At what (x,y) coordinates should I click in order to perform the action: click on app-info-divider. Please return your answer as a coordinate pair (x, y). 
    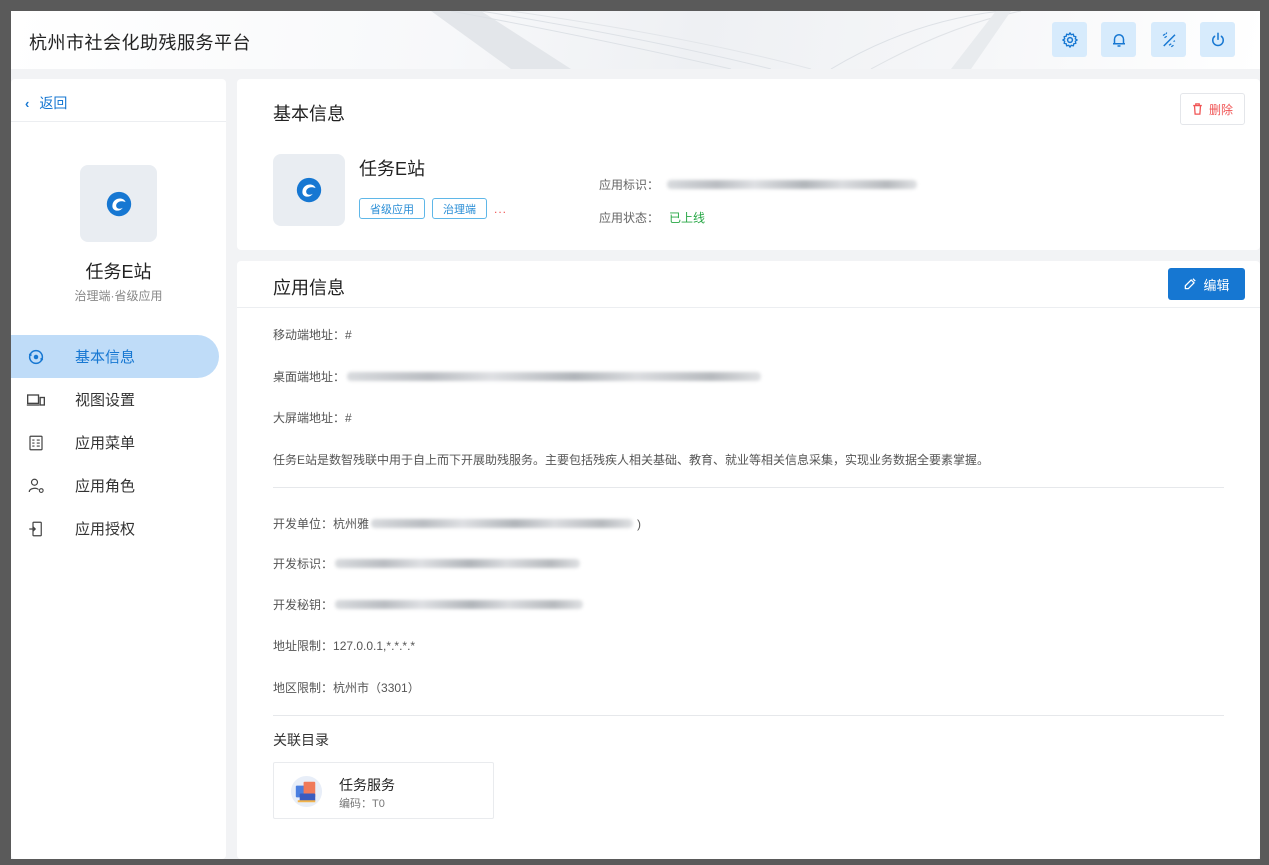
    Looking at the image, I should click on (748, 307).